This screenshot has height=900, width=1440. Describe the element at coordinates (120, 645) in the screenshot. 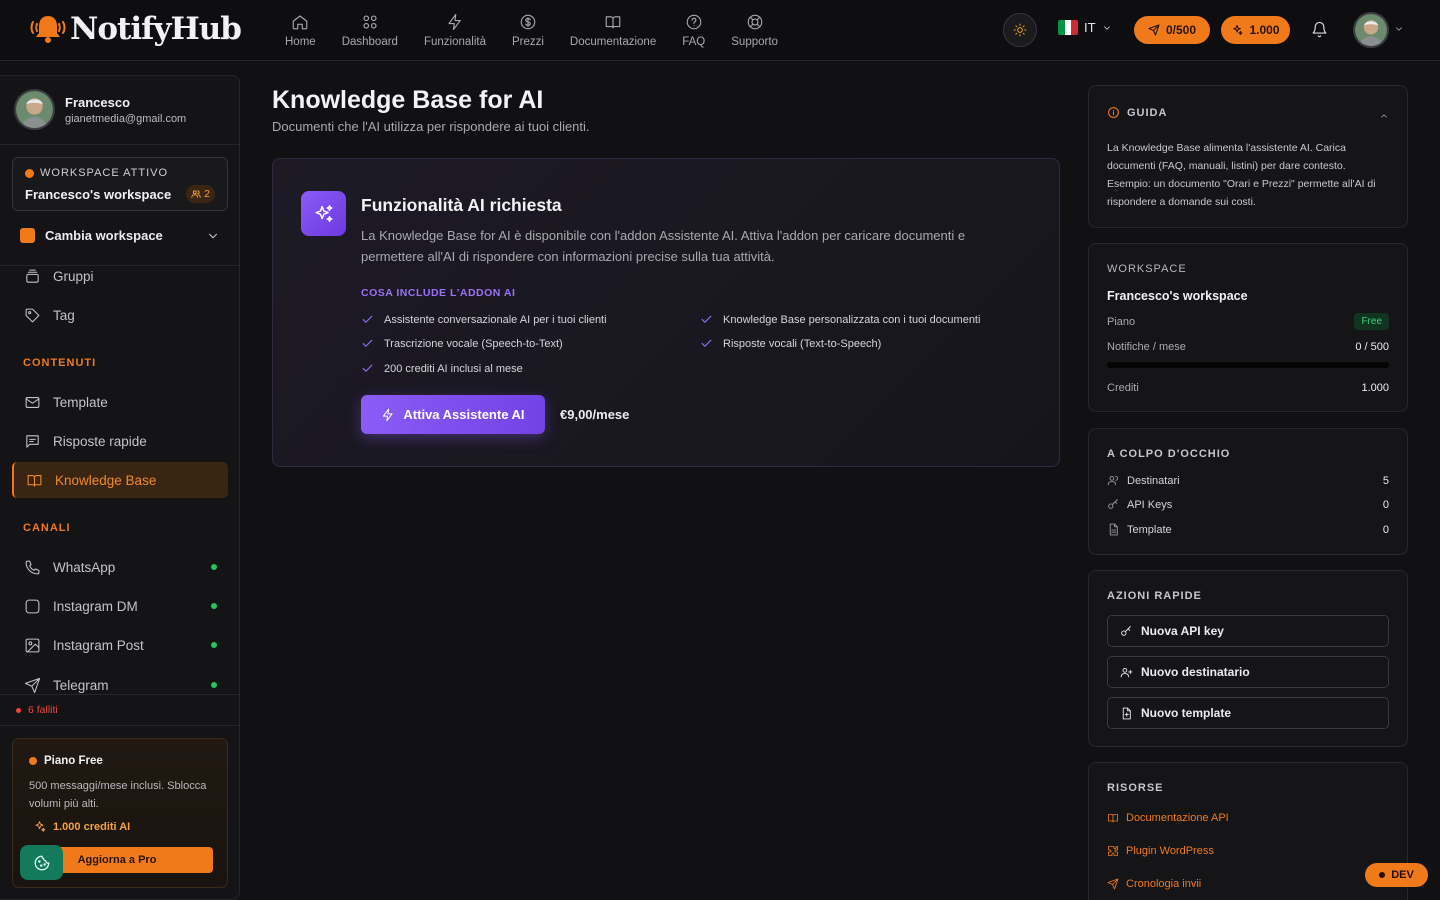

I see `sidebar-item-instagram-post: Instagram Post` at that location.